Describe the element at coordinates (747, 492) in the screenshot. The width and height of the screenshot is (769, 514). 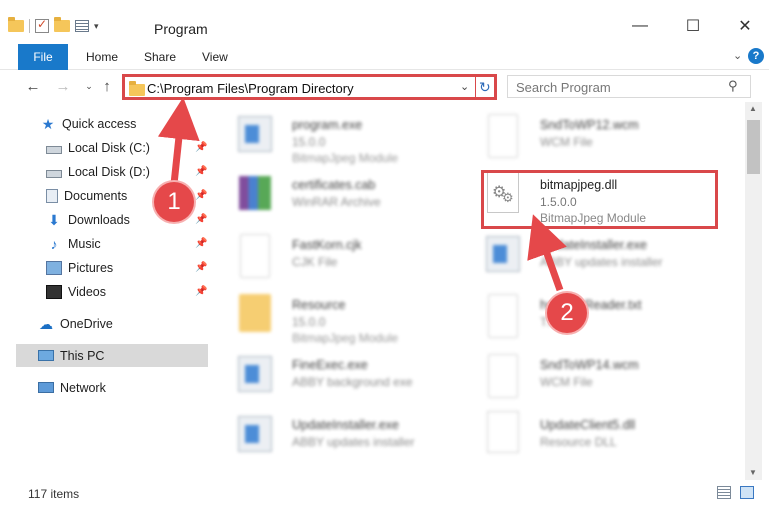
I see `tiles-view-icon` at that location.